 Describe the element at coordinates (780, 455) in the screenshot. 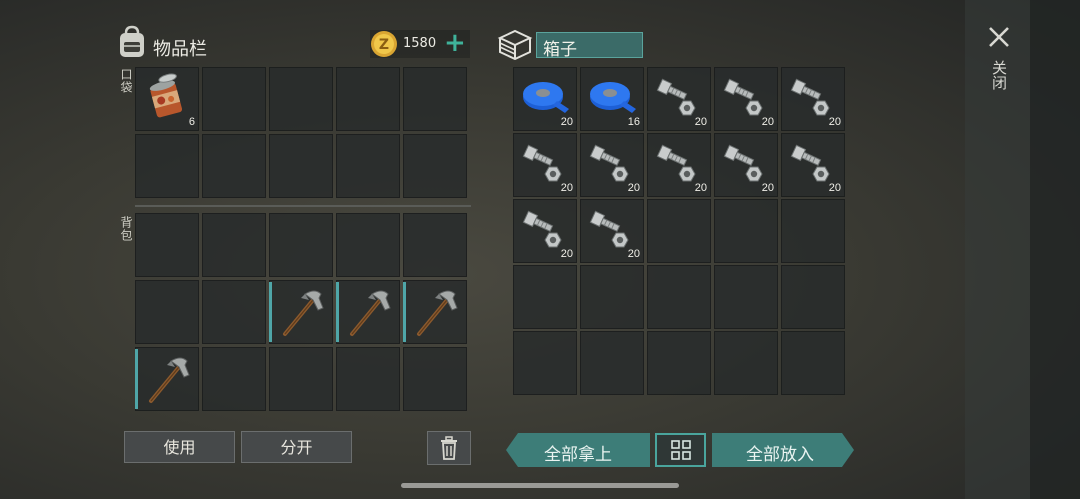

I see `put-all-label: 全部放入` at that location.